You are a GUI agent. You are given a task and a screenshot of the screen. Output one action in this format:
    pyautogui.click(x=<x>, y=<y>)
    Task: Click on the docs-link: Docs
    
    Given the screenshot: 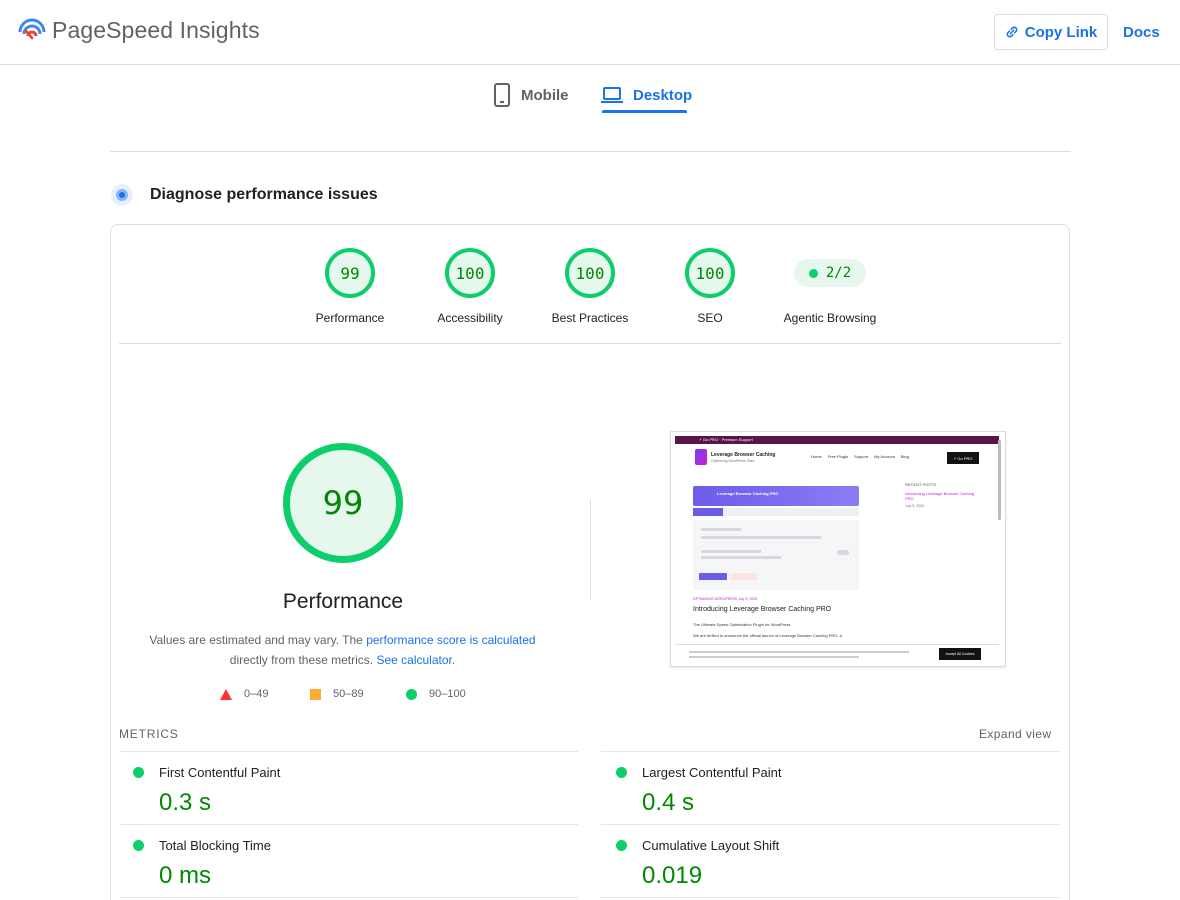 What is the action you would take?
    pyautogui.click(x=1141, y=32)
    